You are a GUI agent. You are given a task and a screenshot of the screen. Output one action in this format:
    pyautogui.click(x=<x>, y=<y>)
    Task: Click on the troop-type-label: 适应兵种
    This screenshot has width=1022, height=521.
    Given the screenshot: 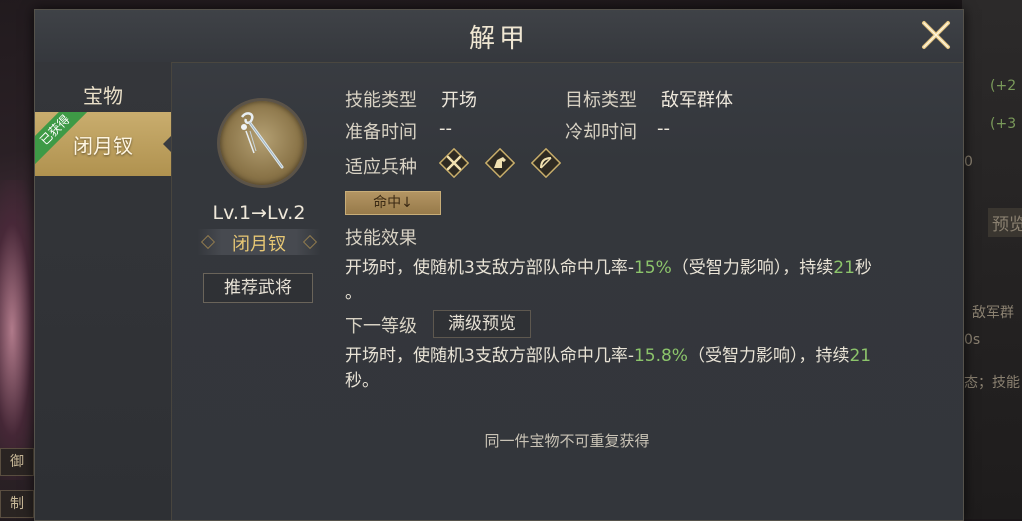 What is the action you would take?
    pyautogui.click(x=381, y=167)
    